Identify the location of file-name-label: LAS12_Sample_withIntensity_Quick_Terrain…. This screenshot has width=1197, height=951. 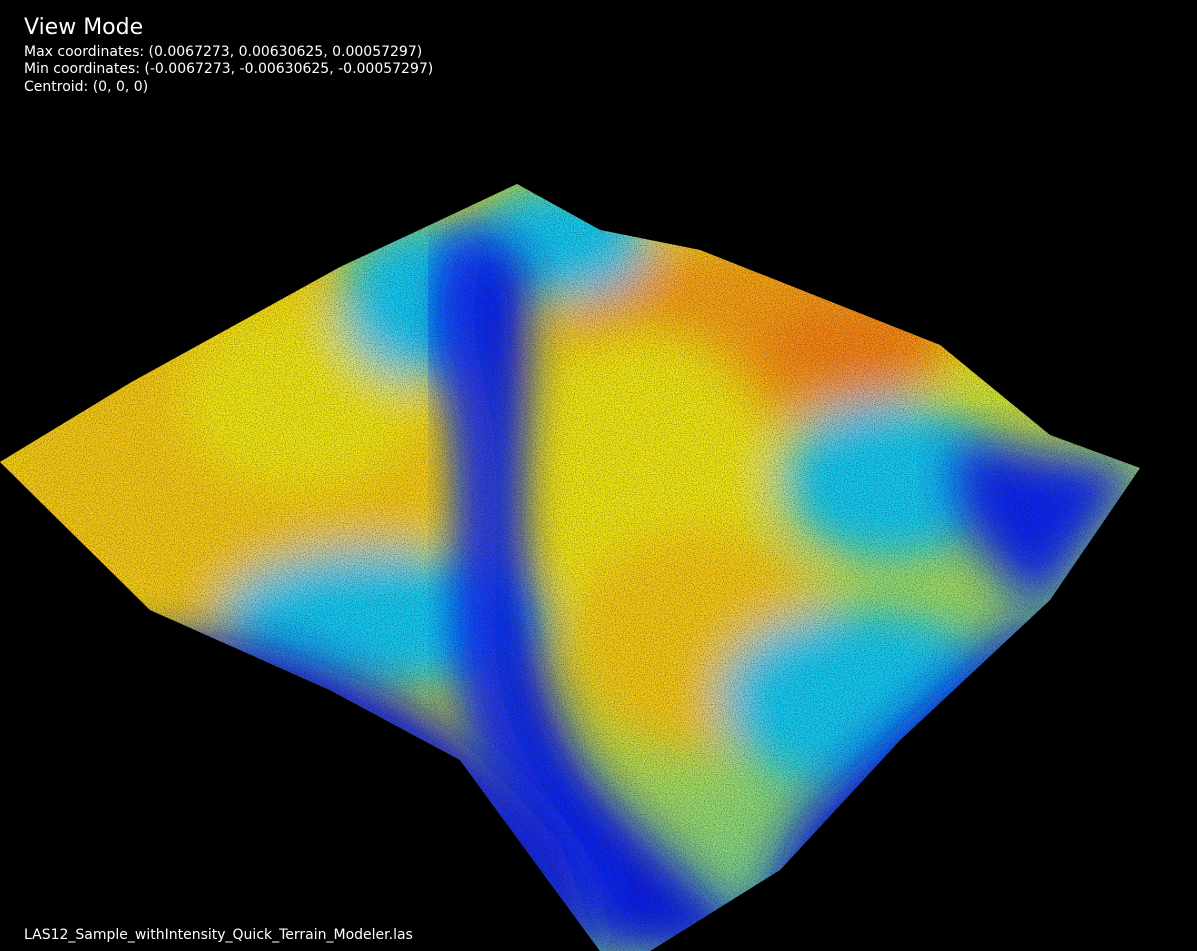
(218, 935).